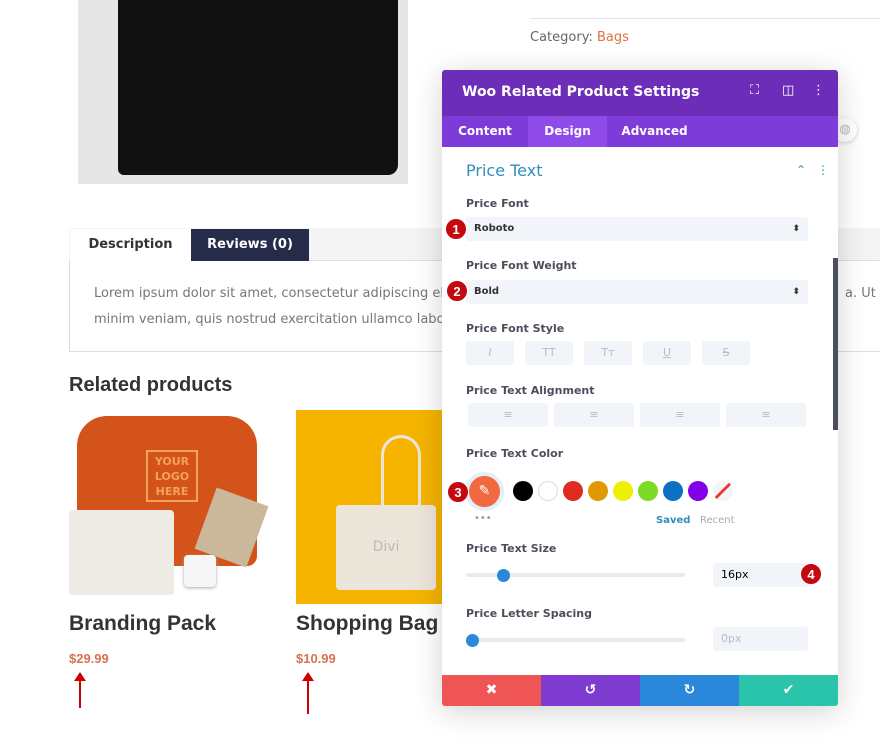 The image size is (880, 744). Describe the element at coordinates (760, 575) in the screenshot. I see `price-text-size-input: 16px` at that location.